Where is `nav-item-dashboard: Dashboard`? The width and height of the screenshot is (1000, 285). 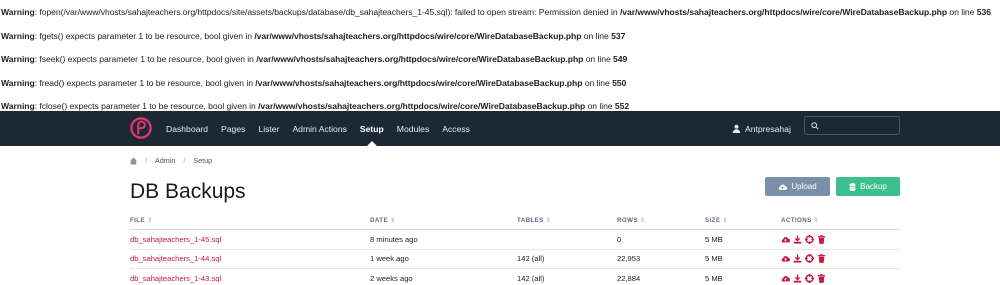 nav-item-dashboard: Dashboard is located at coordinates (187, 128).